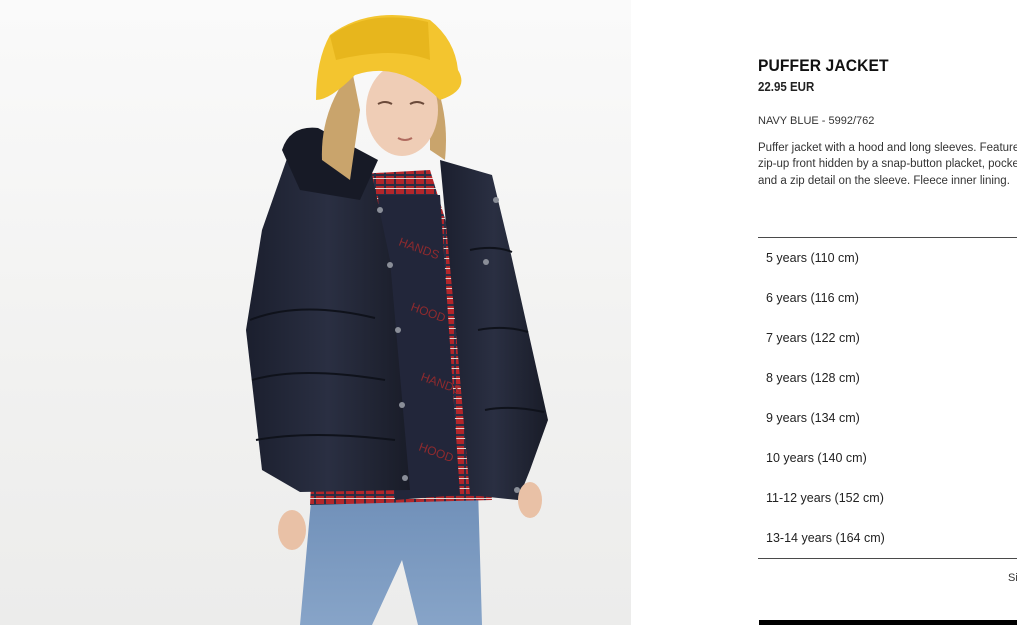 The image size is (1017, 625). What do you see at coordinates (887, 300) in the screenshot?
I see `size-option: 6 years (116 cm)` at bounding box center [887, 300].